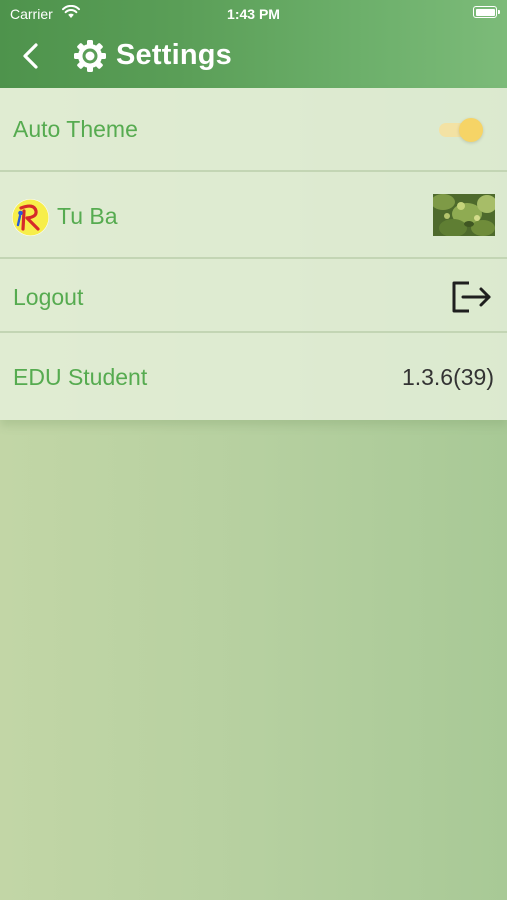  I want to click on status-bar: Carrier 1:43 PM, so click(253, 14).